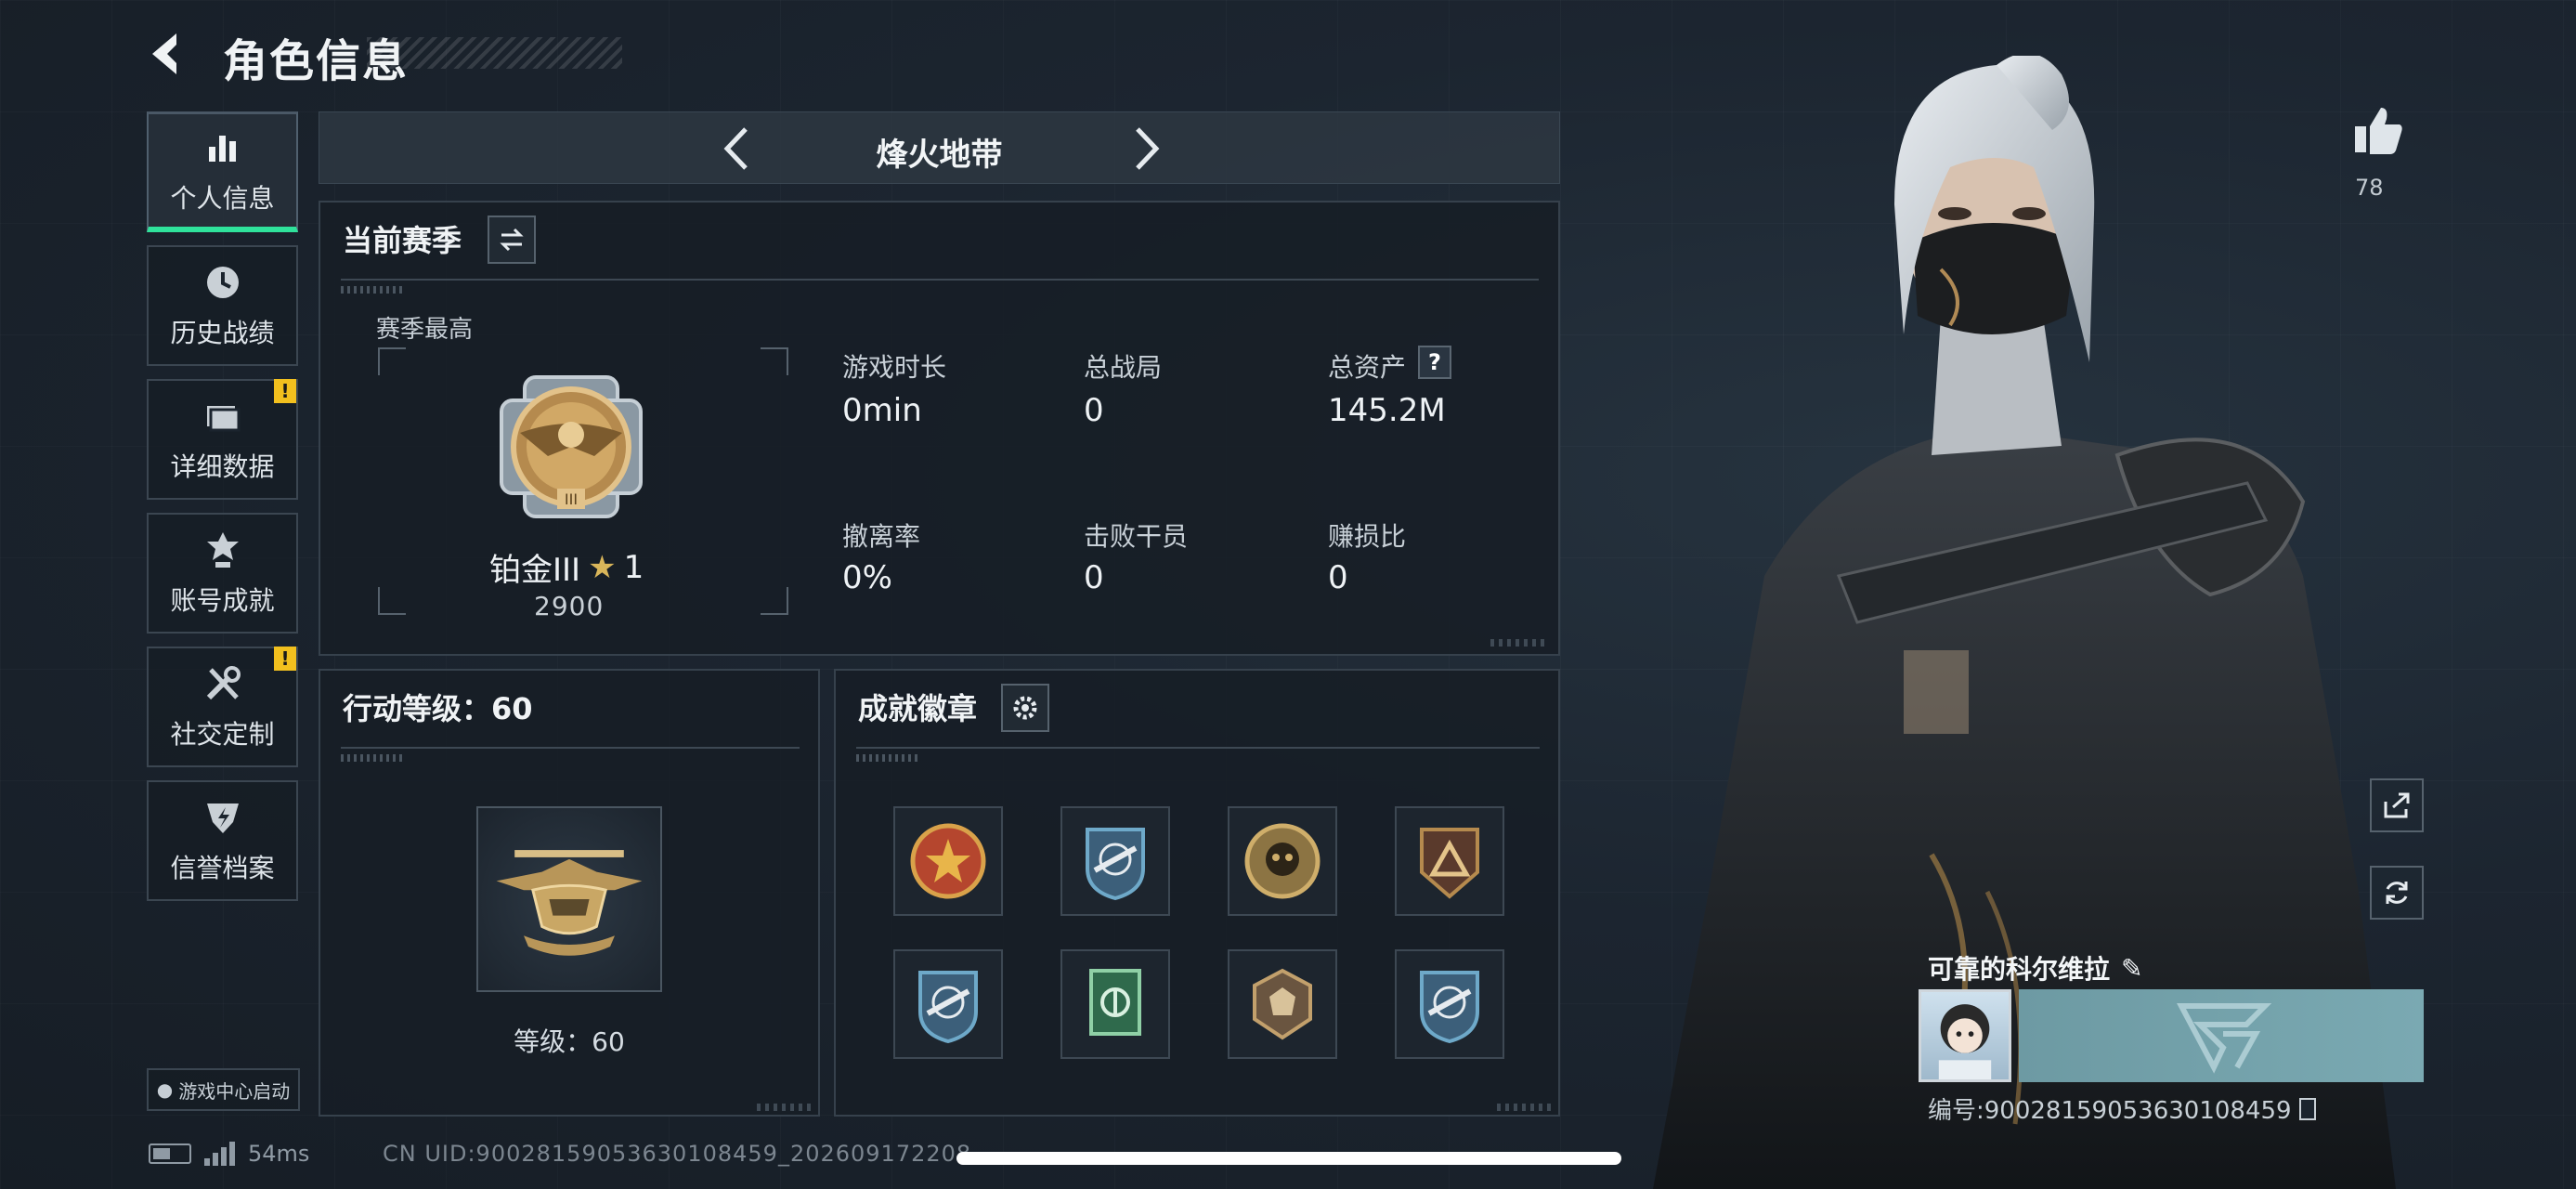 This screenshot has height=1189, width=2576. Describe the element at coordinates (170, 1153) in the screenshot. I see `battery-icon` at that location.